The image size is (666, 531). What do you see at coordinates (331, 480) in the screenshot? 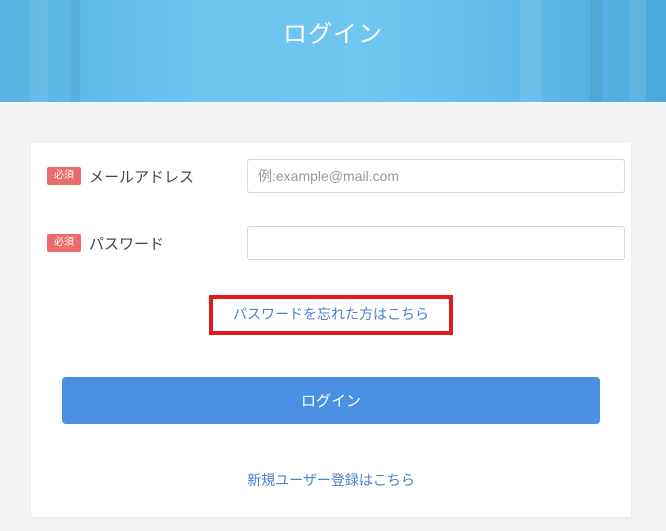
I see `register-link: 新規ユーザー登録はこちら` at bounding box center [331, 480].